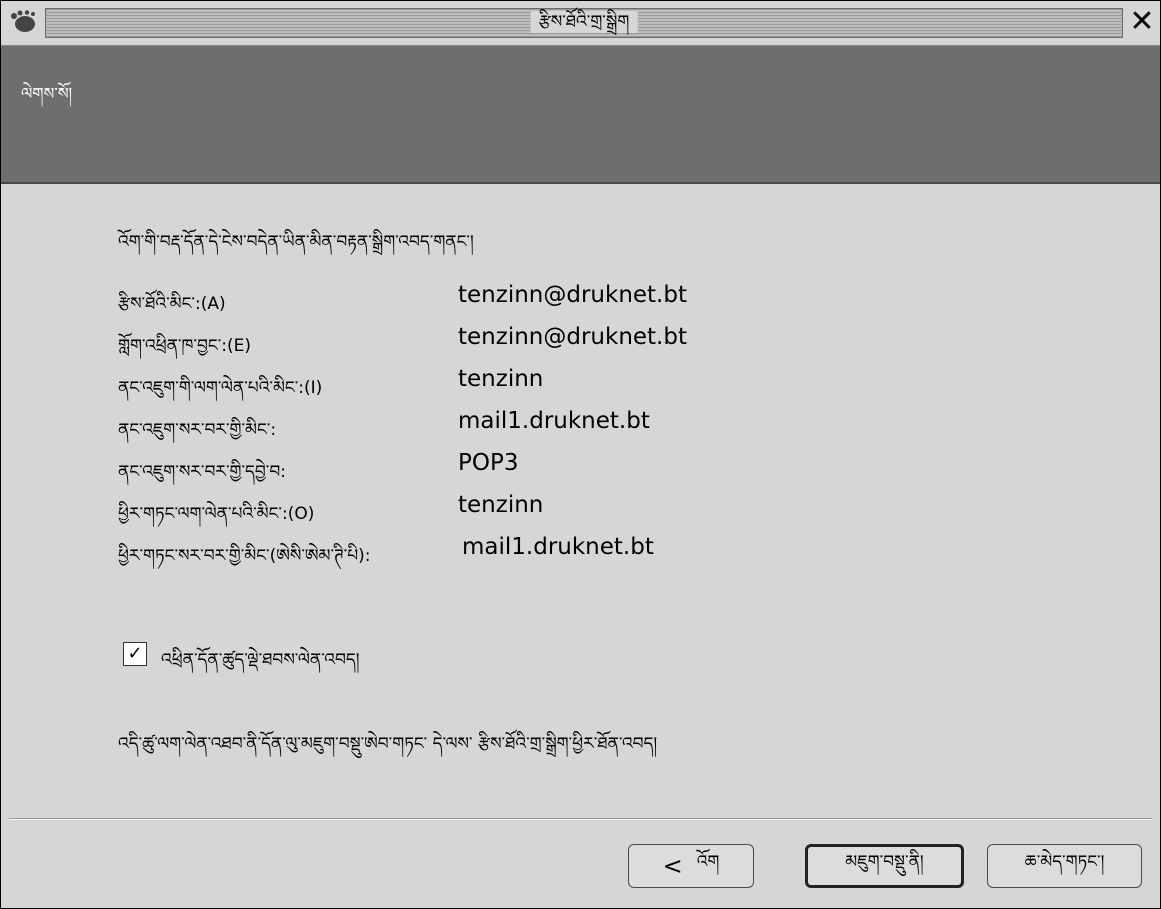 This screenshot has width=1161, height=909. Describe the element at coordinates (1142, 22) in the screenshot. I see `close-icon: ✕` at that location.